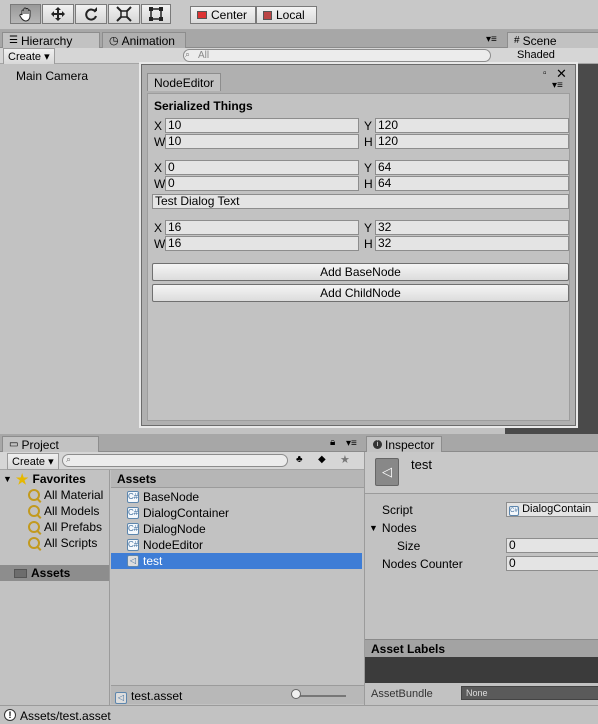  I want to click on filter-type-icon: ♣, so click(299, 459).